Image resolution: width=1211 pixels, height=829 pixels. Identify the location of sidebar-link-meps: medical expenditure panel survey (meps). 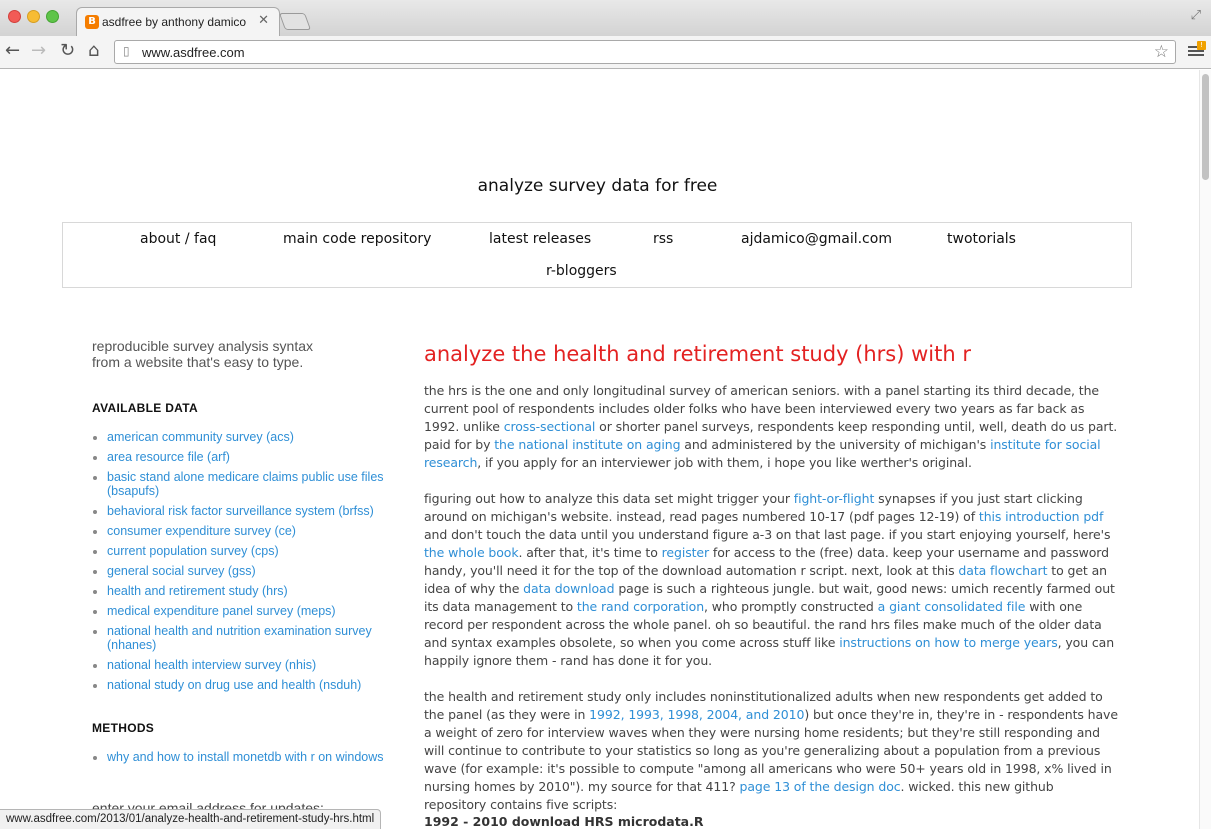
(221, 611).